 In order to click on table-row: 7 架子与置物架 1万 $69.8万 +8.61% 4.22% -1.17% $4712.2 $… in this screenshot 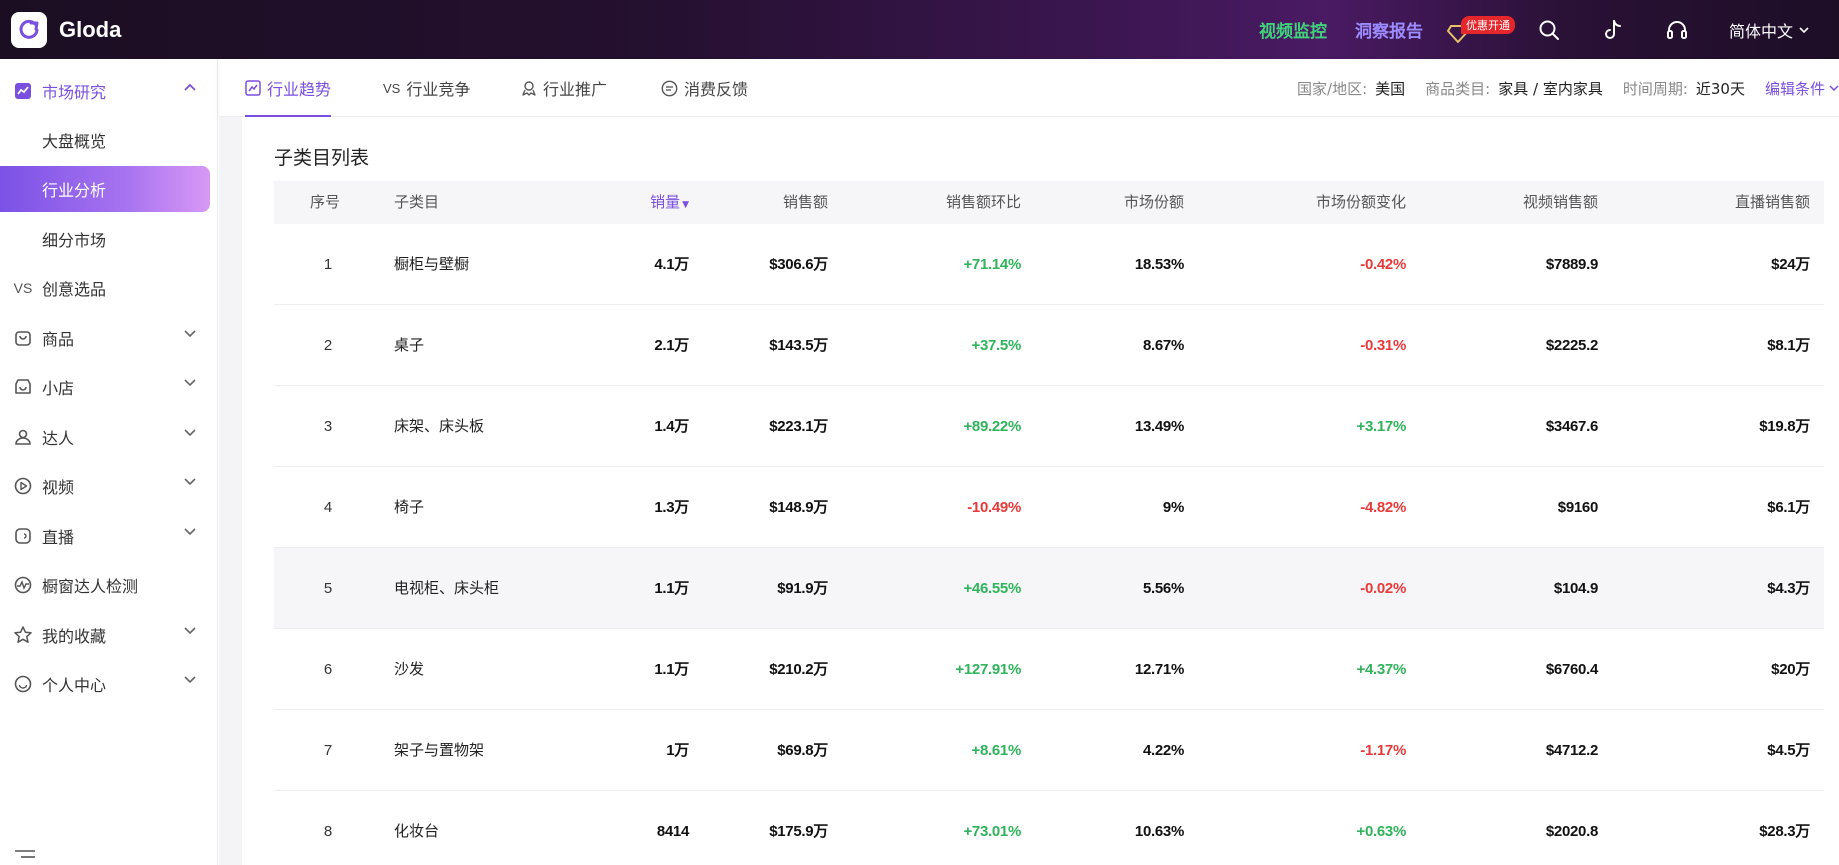, I will do `click(1049, 750)`.